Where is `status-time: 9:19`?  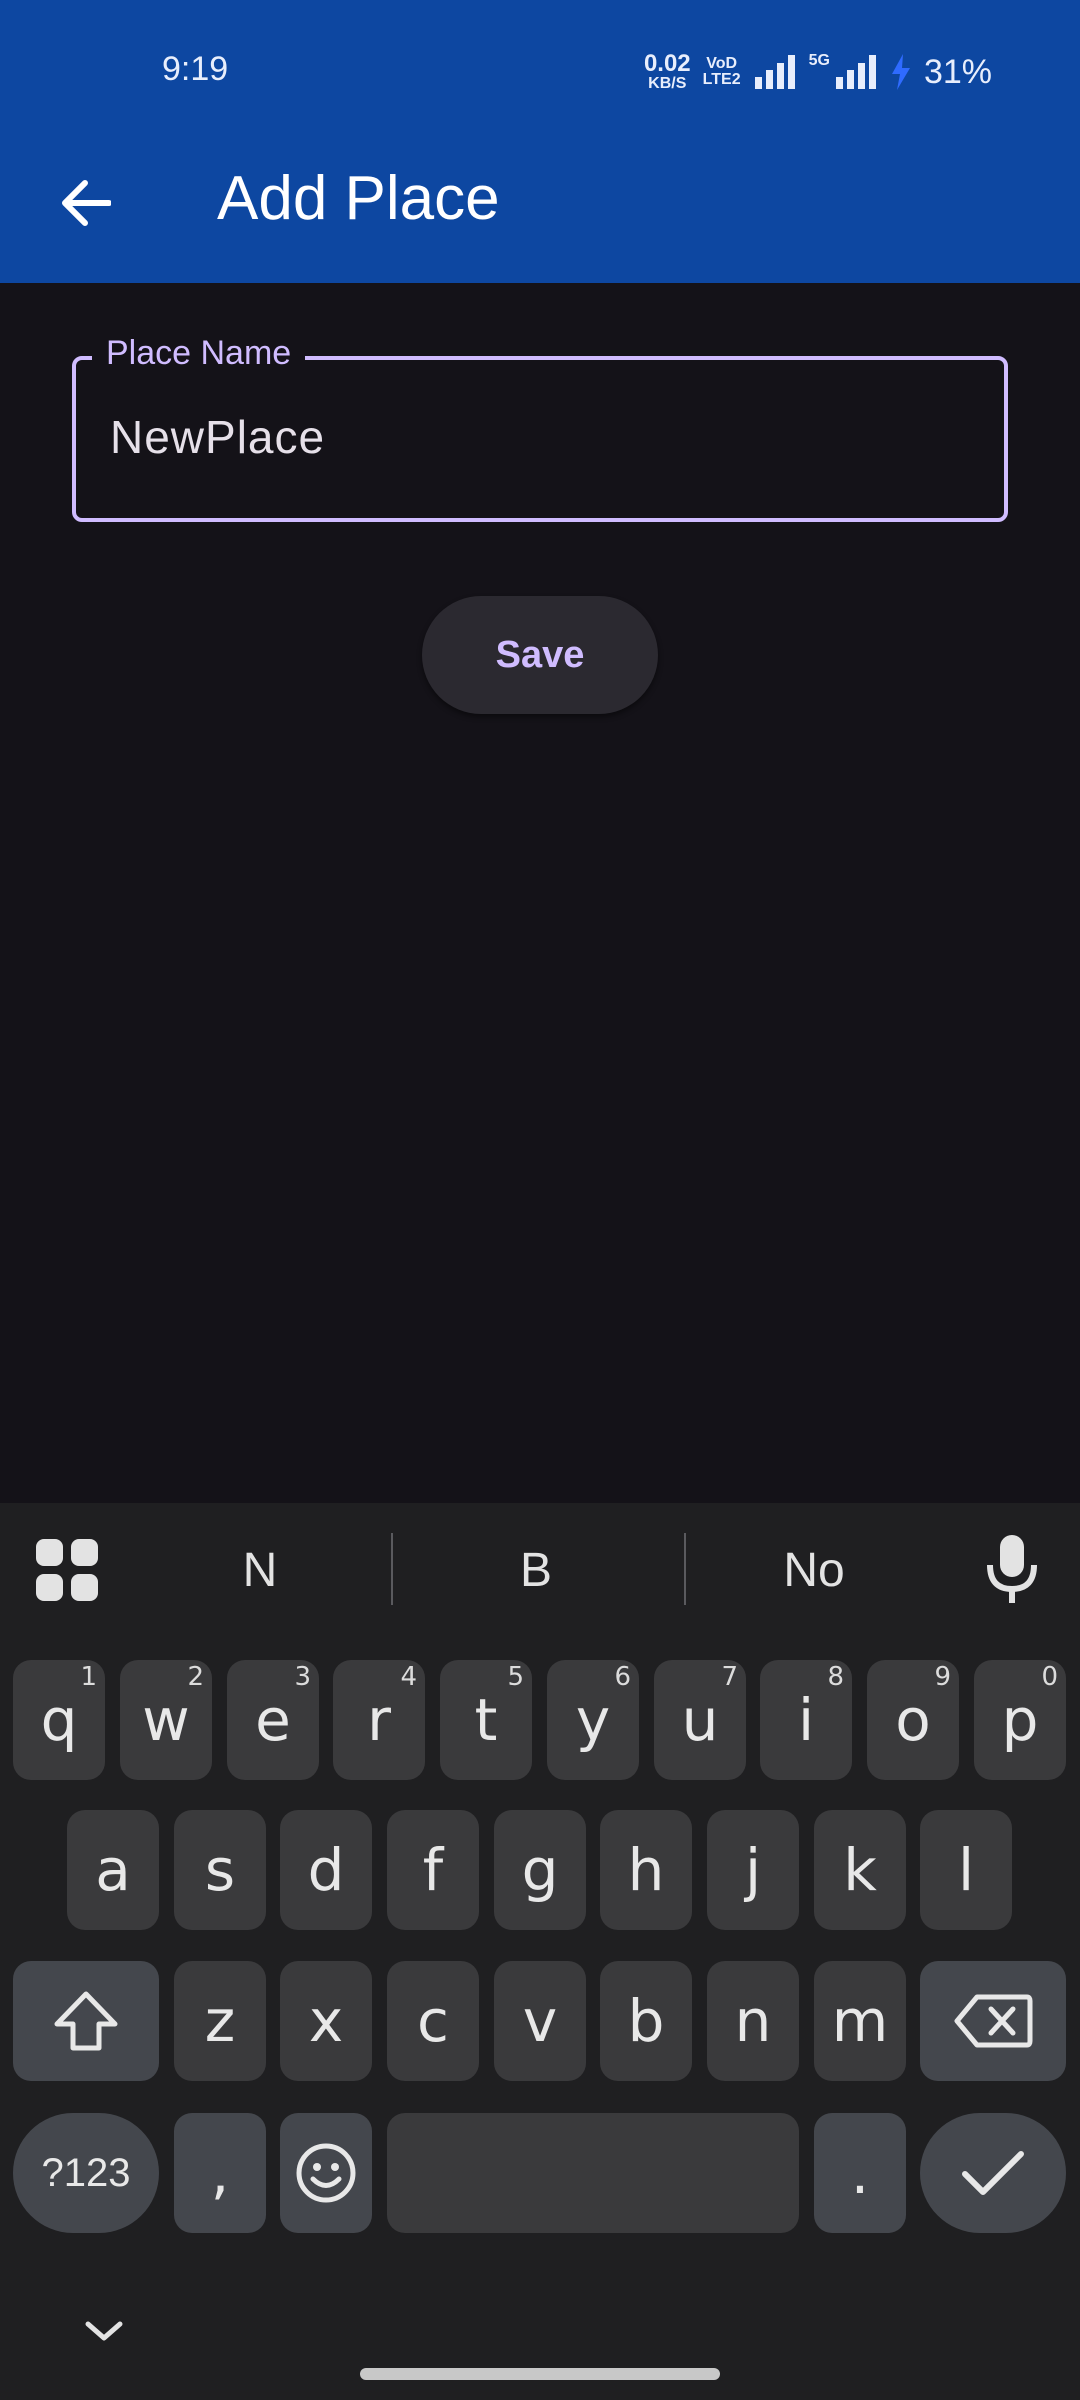
status-time: 9:19 is located at coordinates (195, 69).